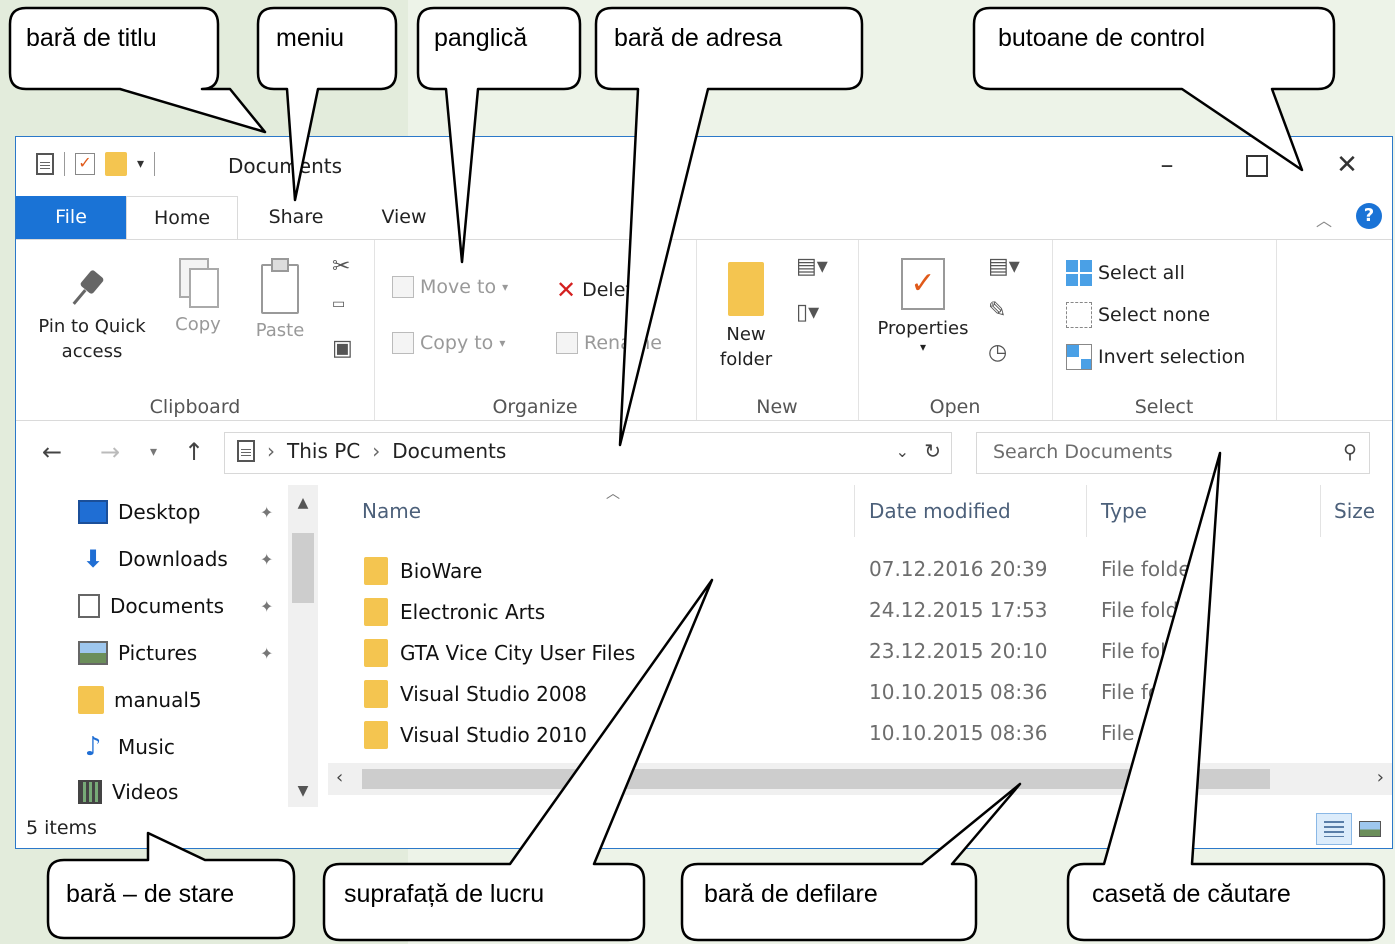 Image resolution: width=1395 pixels, height=944 pixels. Describe the element at coordinates (698, 38) in the screenshot. I see `callout-address-bar: bară de adresa` at that location.